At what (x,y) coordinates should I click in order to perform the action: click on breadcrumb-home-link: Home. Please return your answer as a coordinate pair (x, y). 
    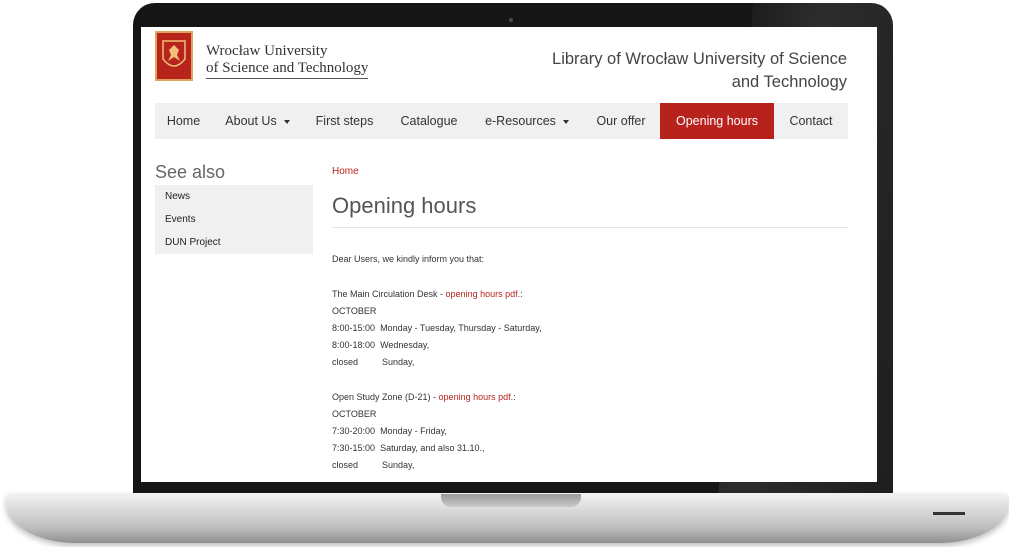
    Looking at the image, I should click on (345, 171).